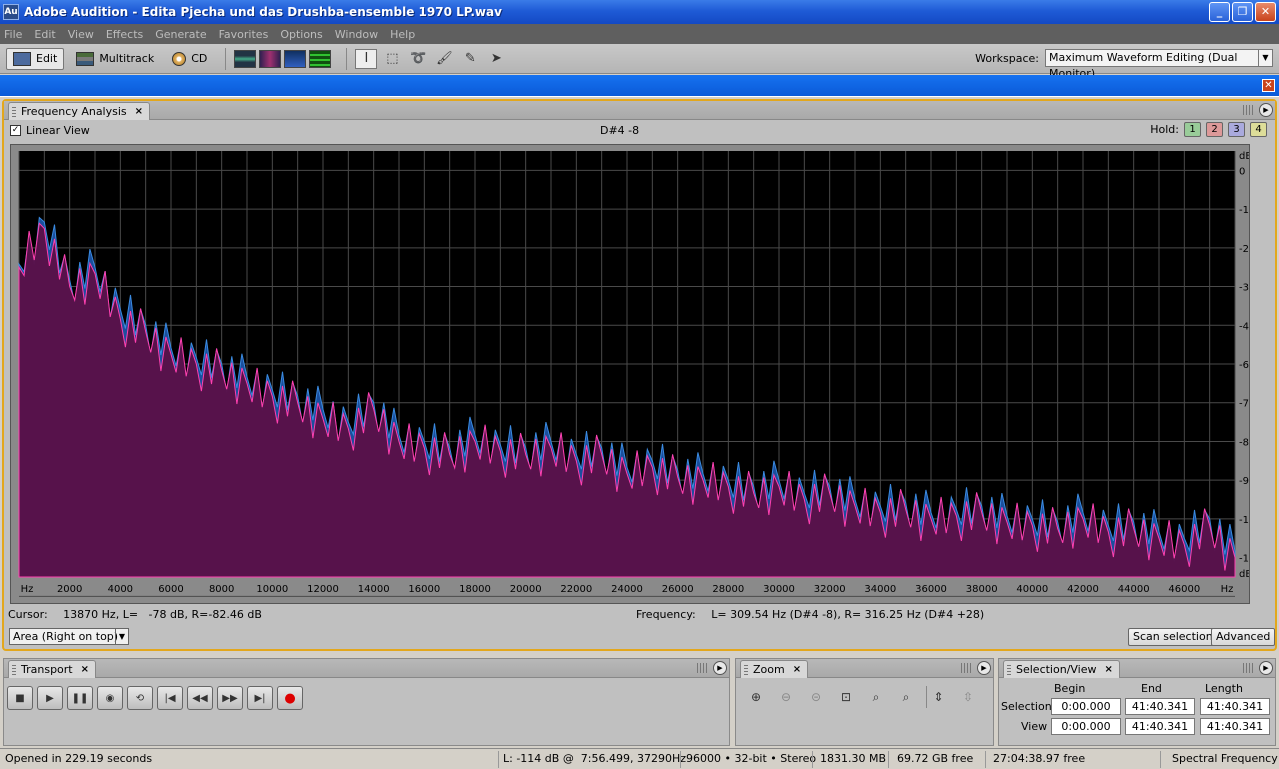 The image size is (1279, 769). I want to click on checkbox-icon: ✓, so click(15, 130).